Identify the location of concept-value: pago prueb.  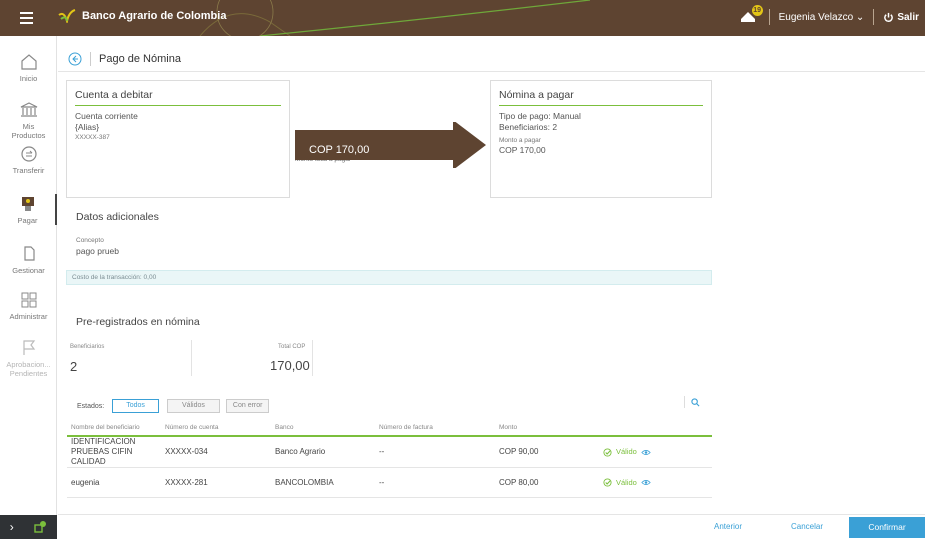
(98, 251).